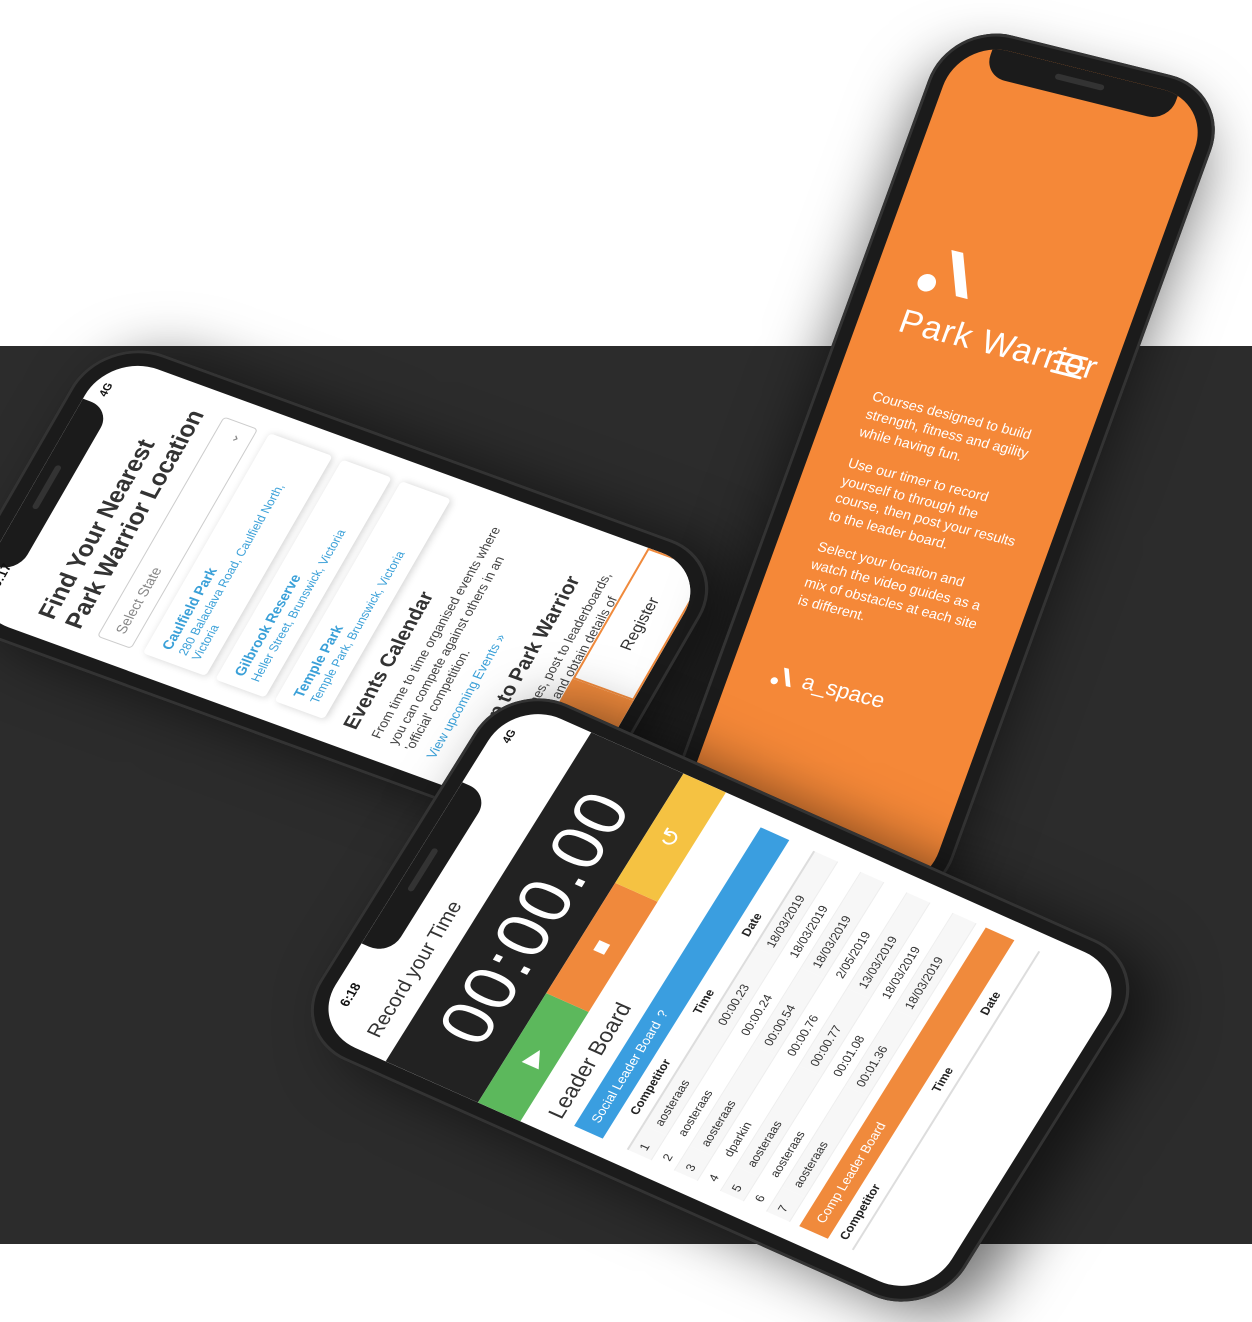  I want to click on a-space-logo-icon, so click(780, 677).